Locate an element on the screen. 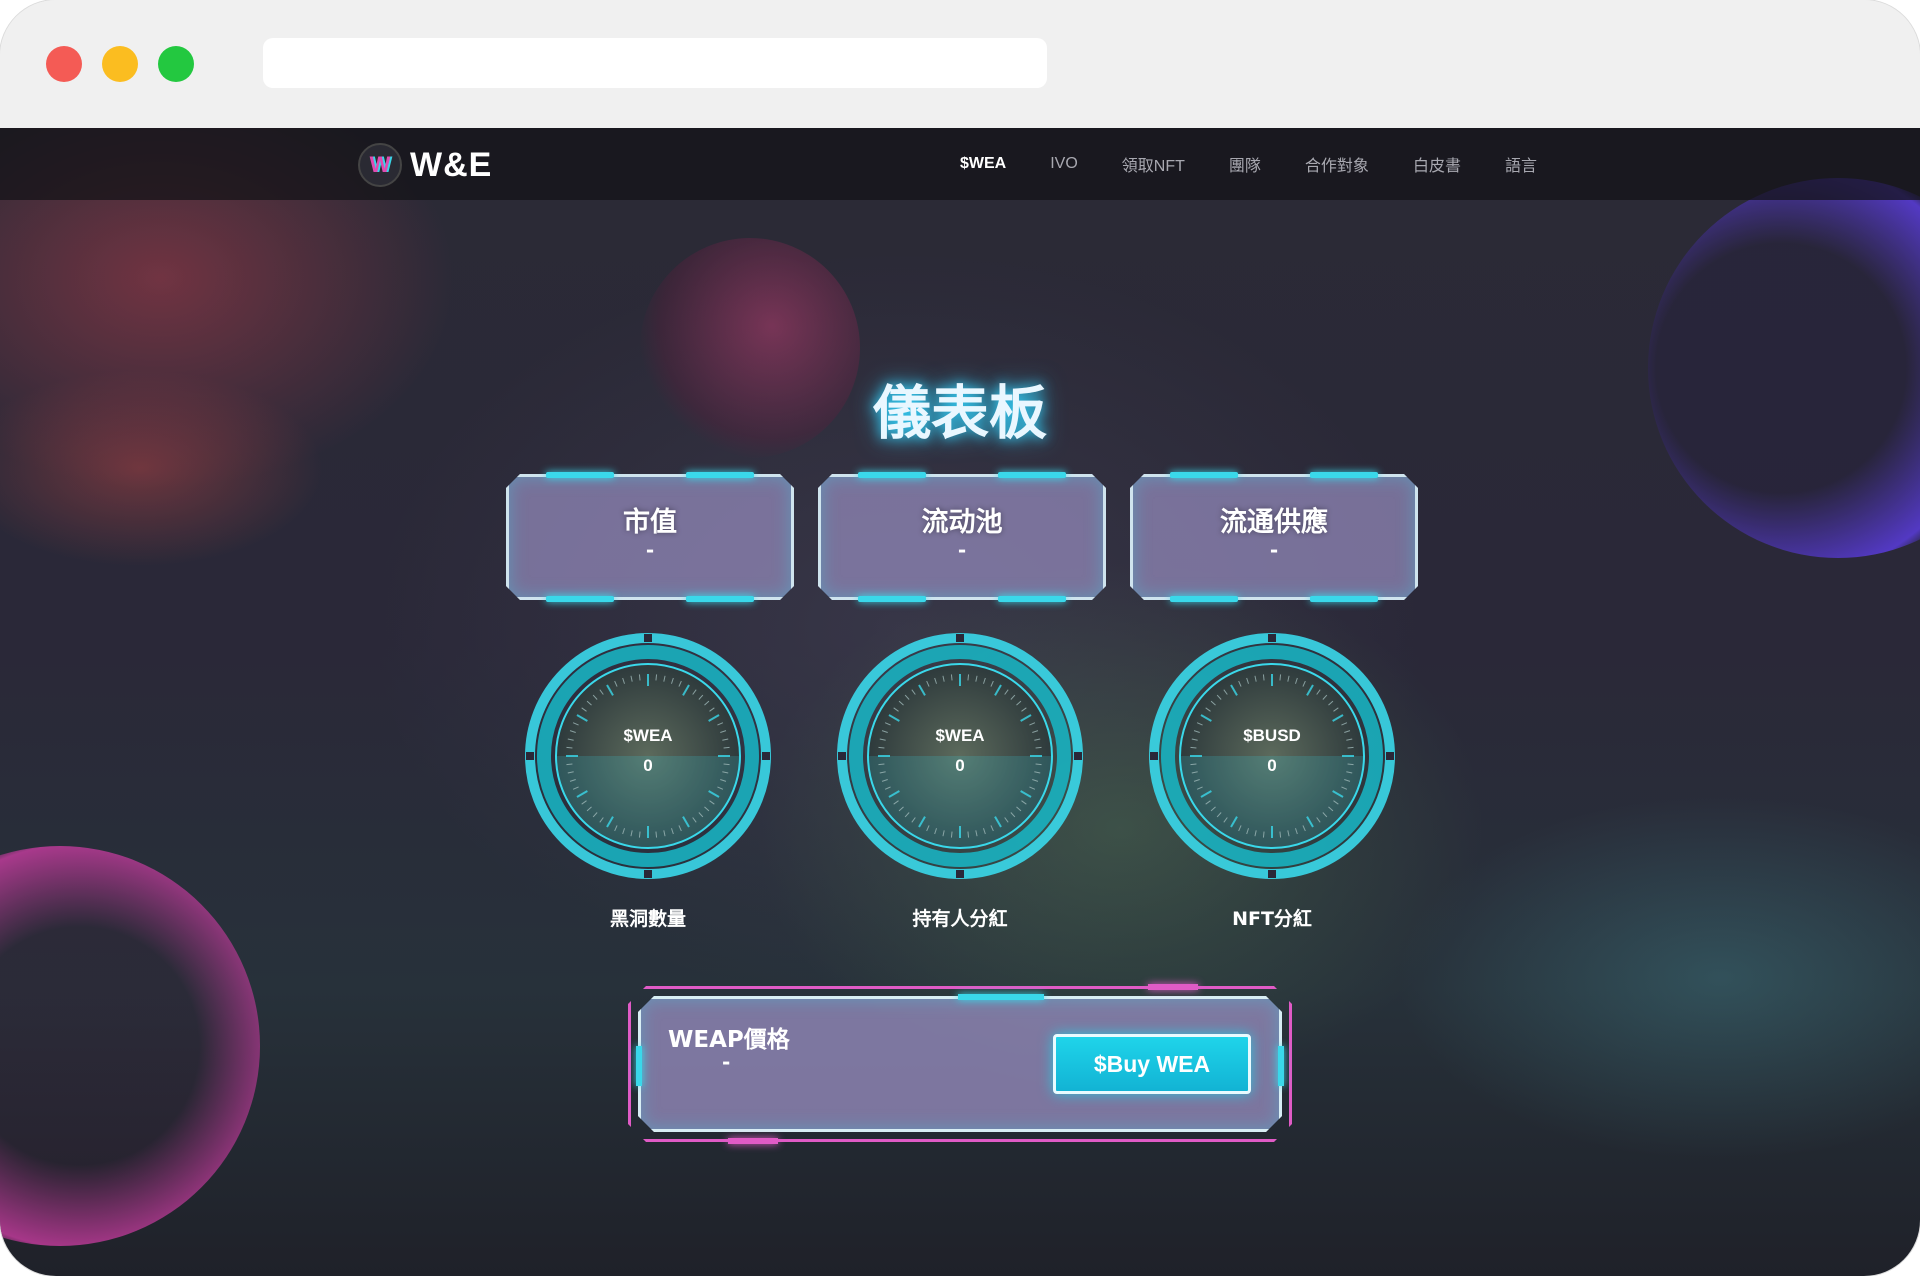  stat-label: 市值 is located at coordinates (650, 522).